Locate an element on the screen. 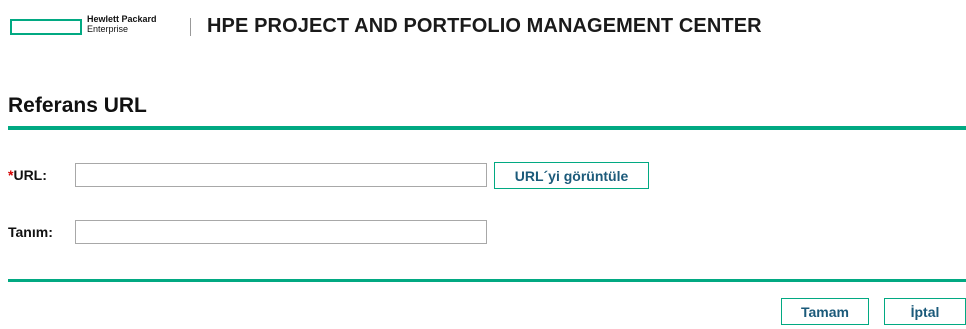 The width and height of the screenshot is (966, 329). ok-button: Tamam is located at coordinates (825, 311).